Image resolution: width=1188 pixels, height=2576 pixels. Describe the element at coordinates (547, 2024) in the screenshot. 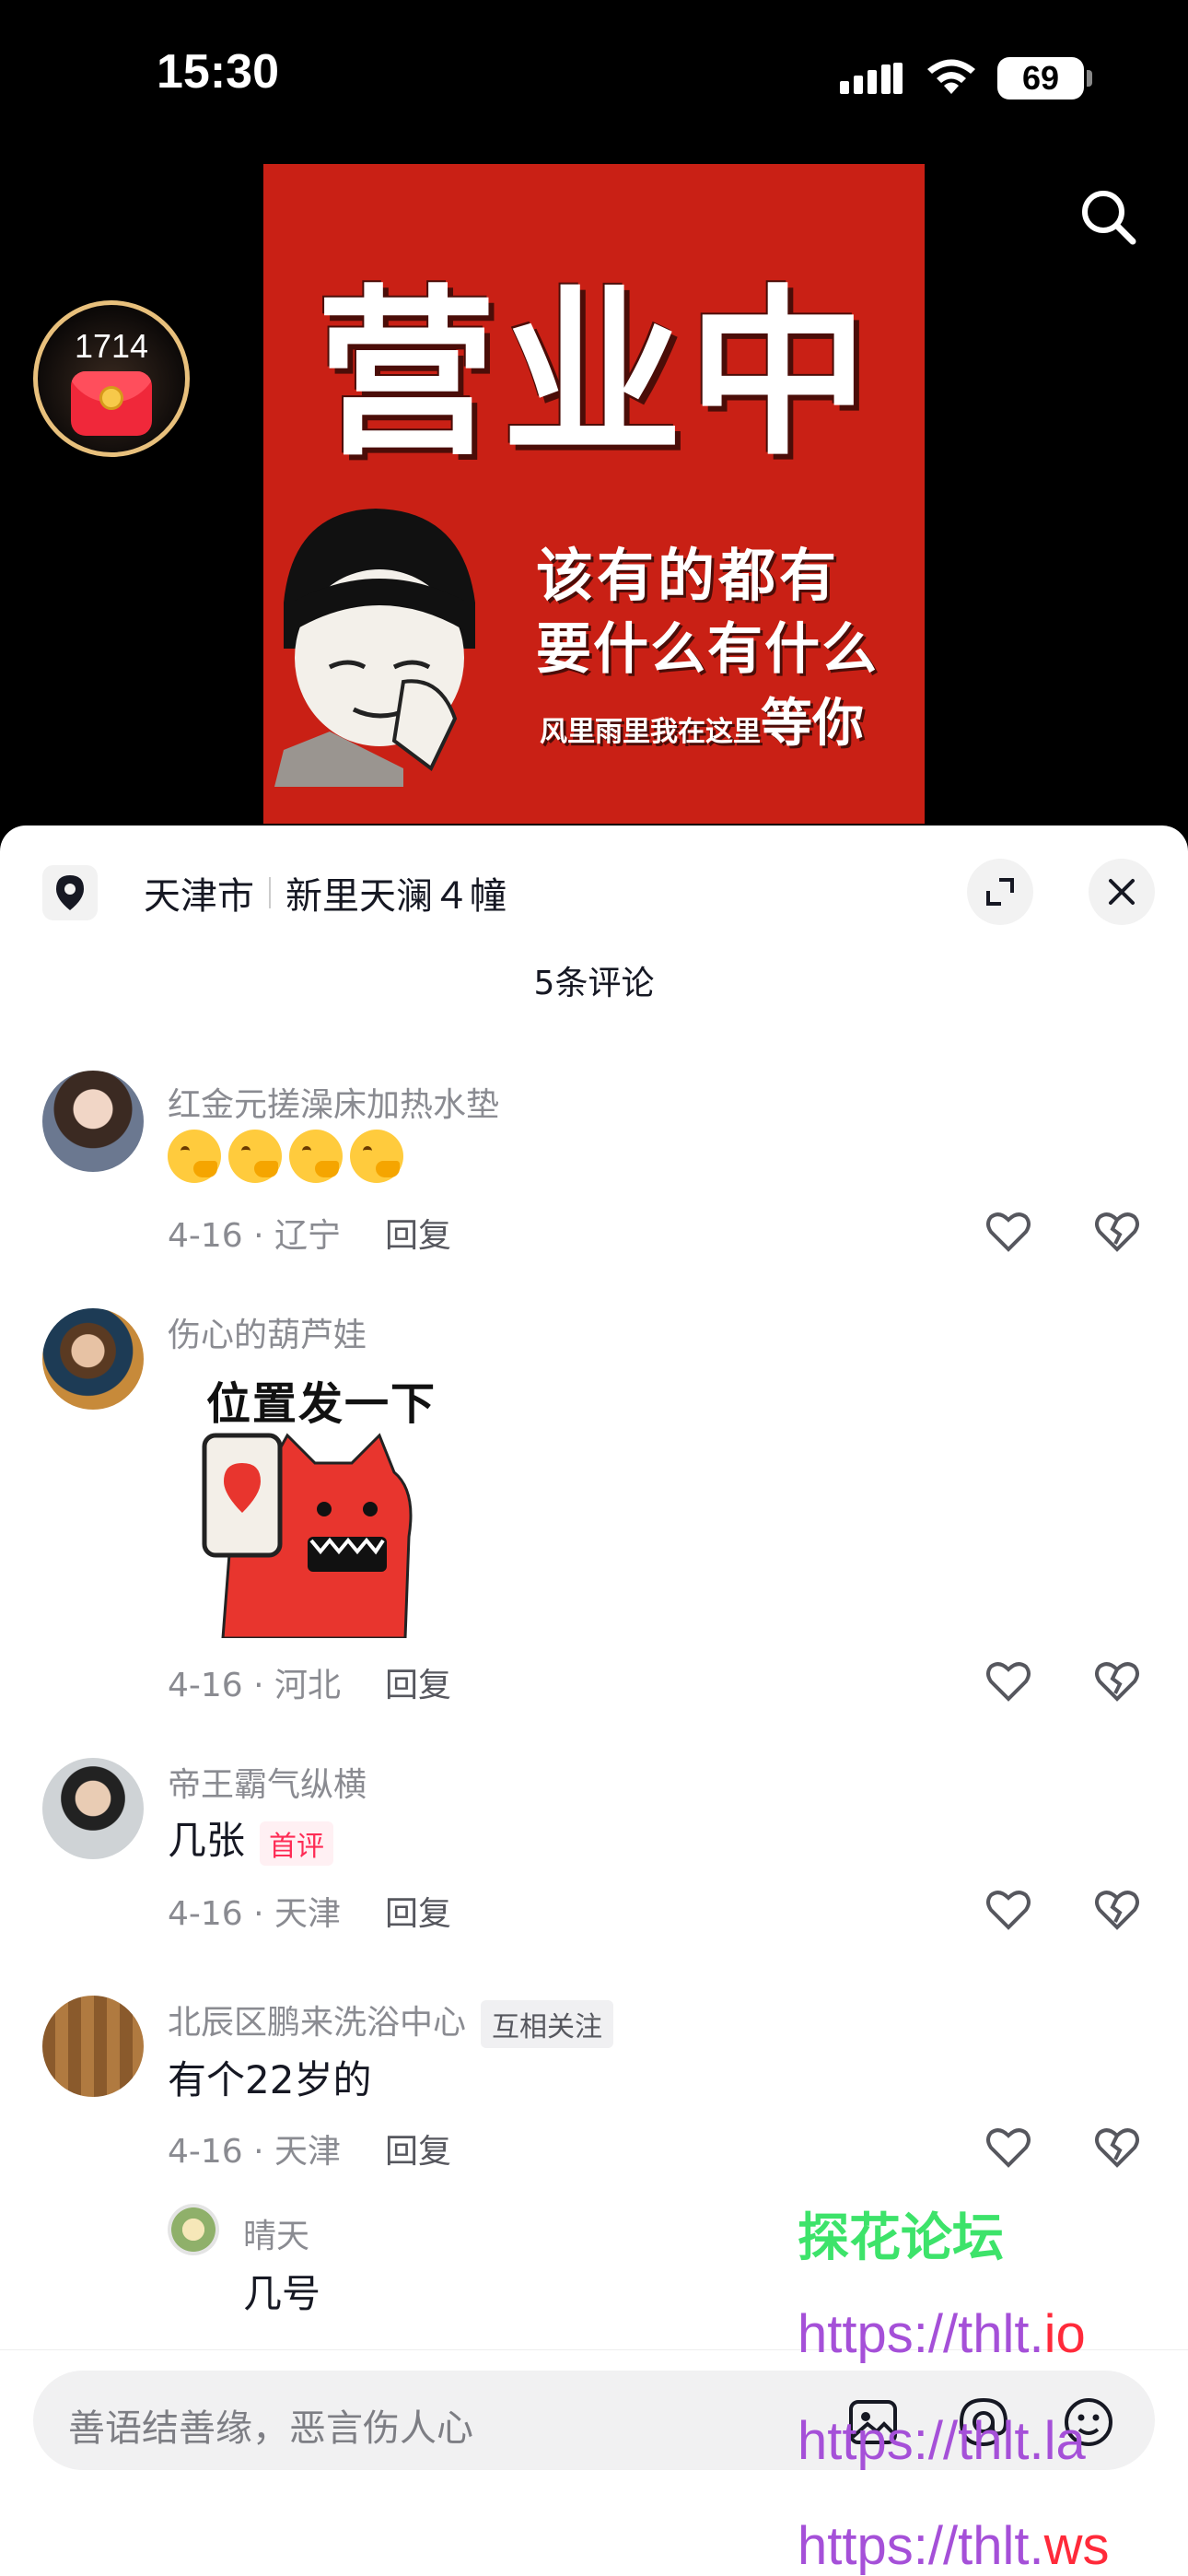

I see `mutual-follow-badge: 互相关注` at that location.